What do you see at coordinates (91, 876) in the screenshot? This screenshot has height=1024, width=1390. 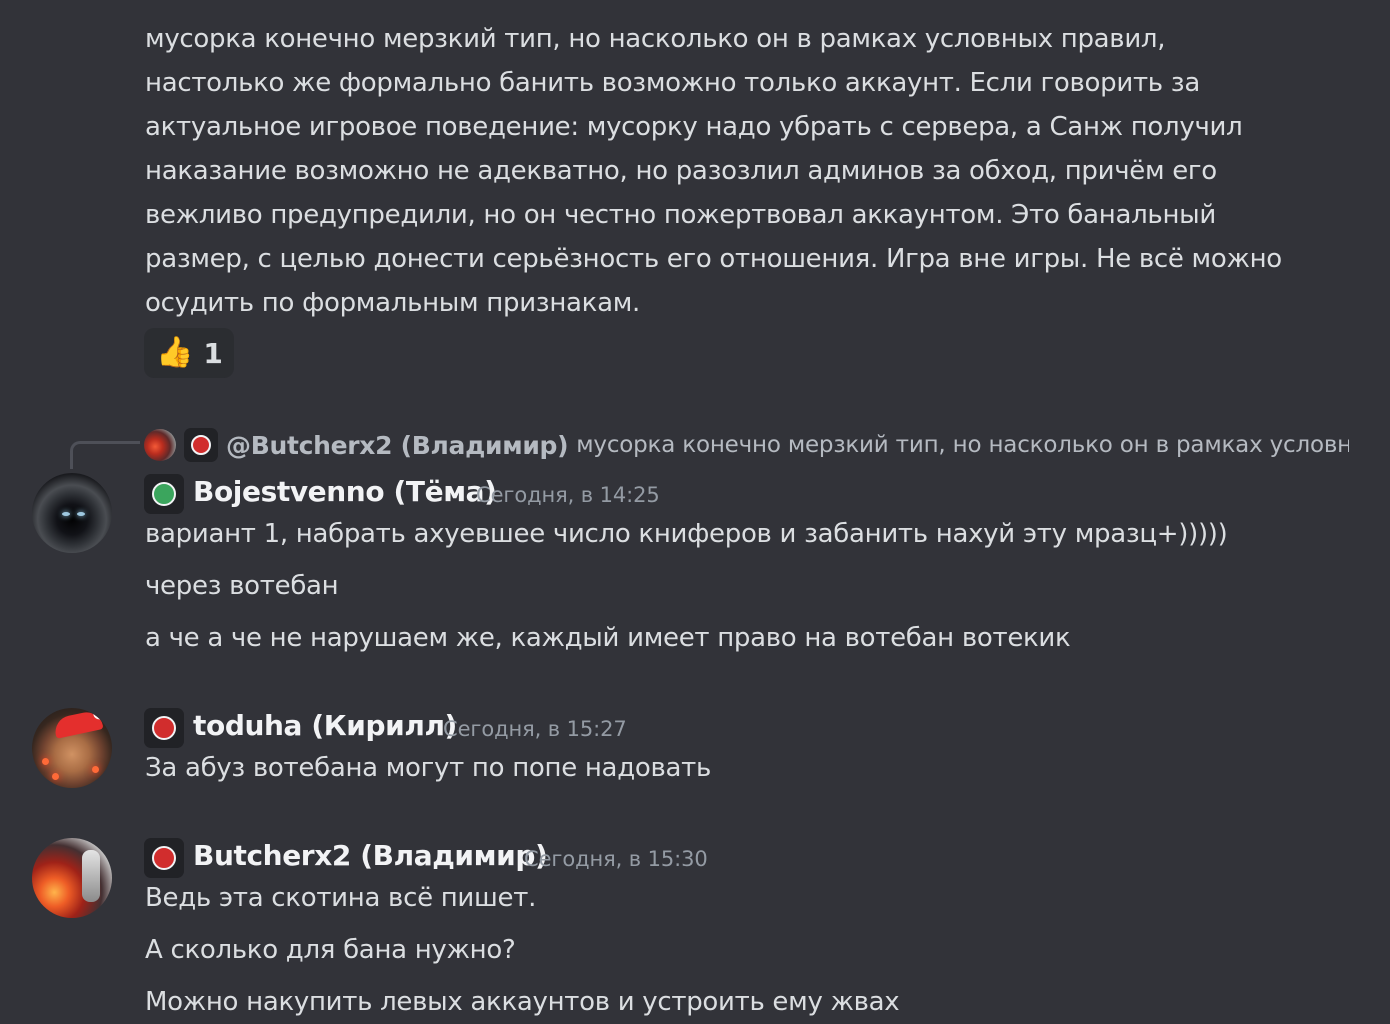 I see `character-figure` at bounding box center [91, 876].